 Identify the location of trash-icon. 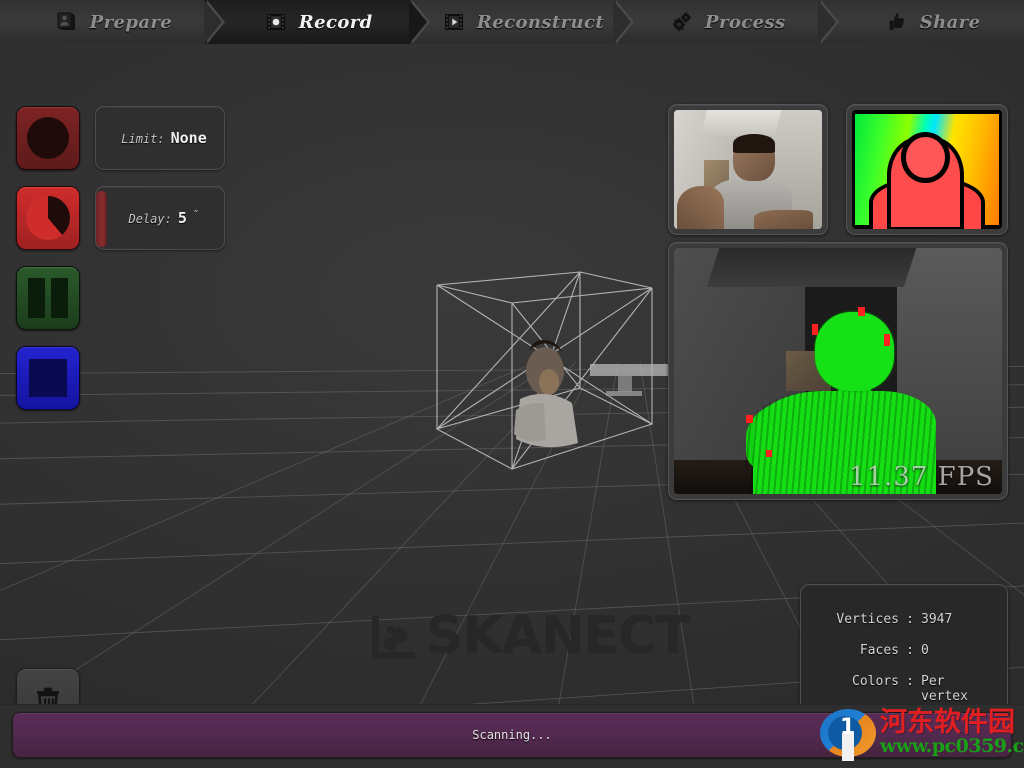
(48, 695).